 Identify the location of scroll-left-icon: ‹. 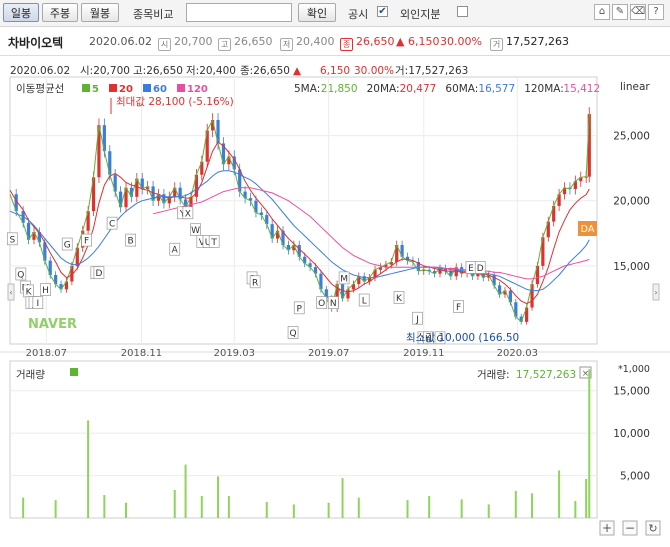
(10, 292).